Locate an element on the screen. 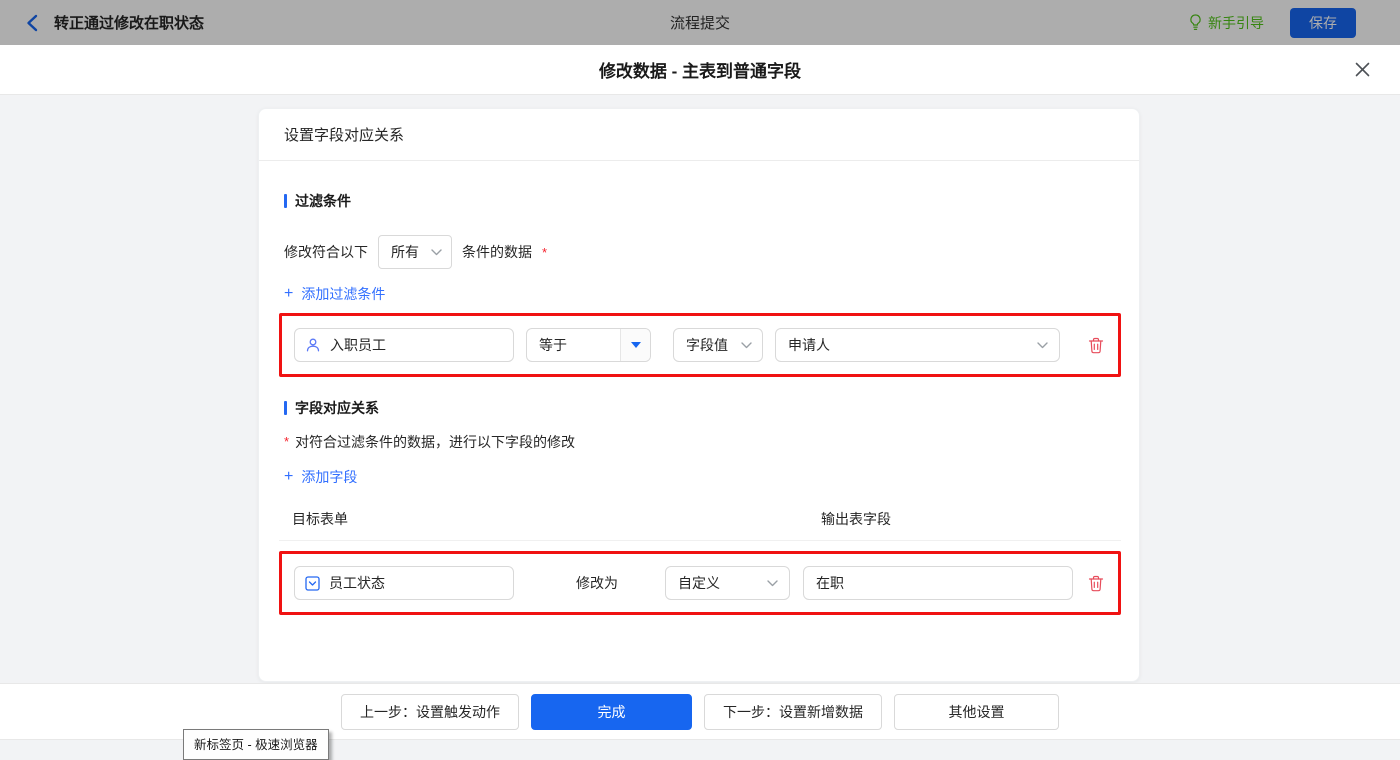  add-filter-label: 添加过滤条件 is located at coordinates (343, 294).